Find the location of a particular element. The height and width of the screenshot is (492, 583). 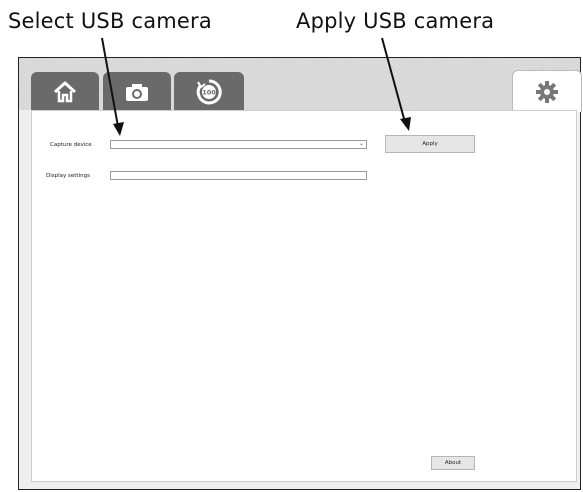

home-icon is located at coordinates (65, 92).